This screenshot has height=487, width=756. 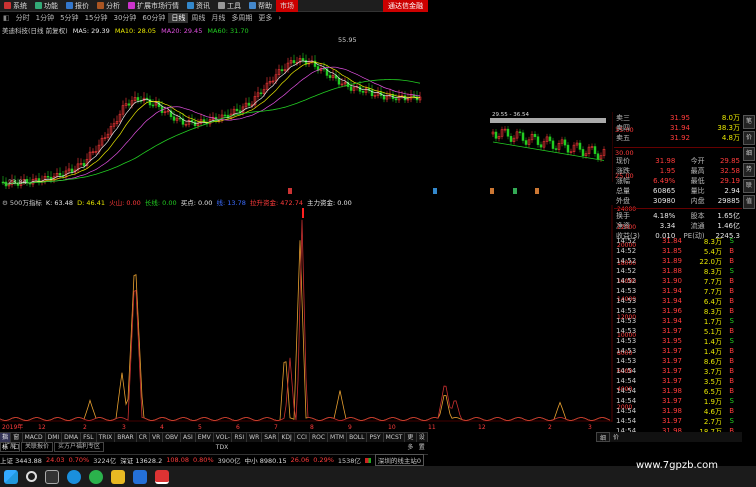 I want to click on period-1min: 1分钟, so click(x=45, y=18).